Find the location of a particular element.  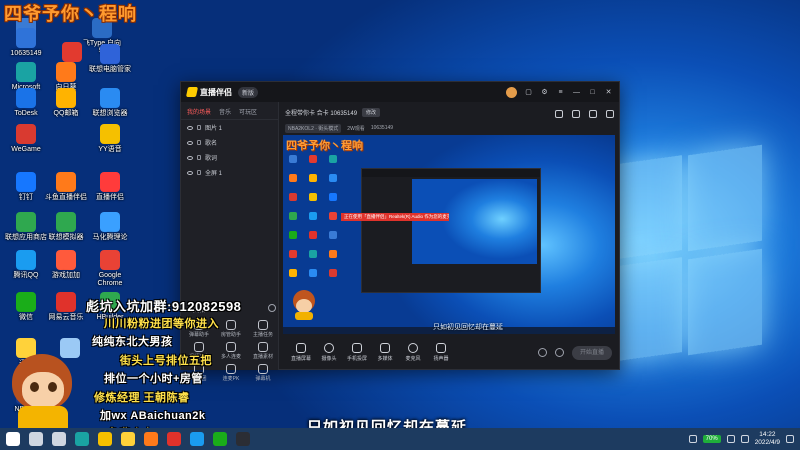

scene-item: 图片 1 is located at coordinates (229, 127).